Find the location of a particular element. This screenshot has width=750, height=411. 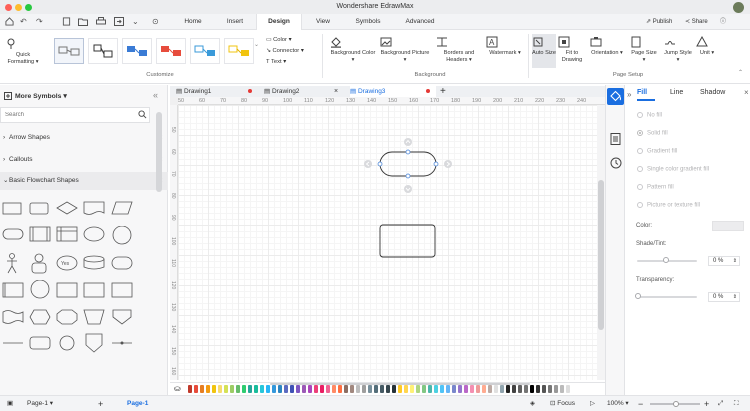

single-color-gradient-option: Single color gradient fill is located at coordinates (673, 169).